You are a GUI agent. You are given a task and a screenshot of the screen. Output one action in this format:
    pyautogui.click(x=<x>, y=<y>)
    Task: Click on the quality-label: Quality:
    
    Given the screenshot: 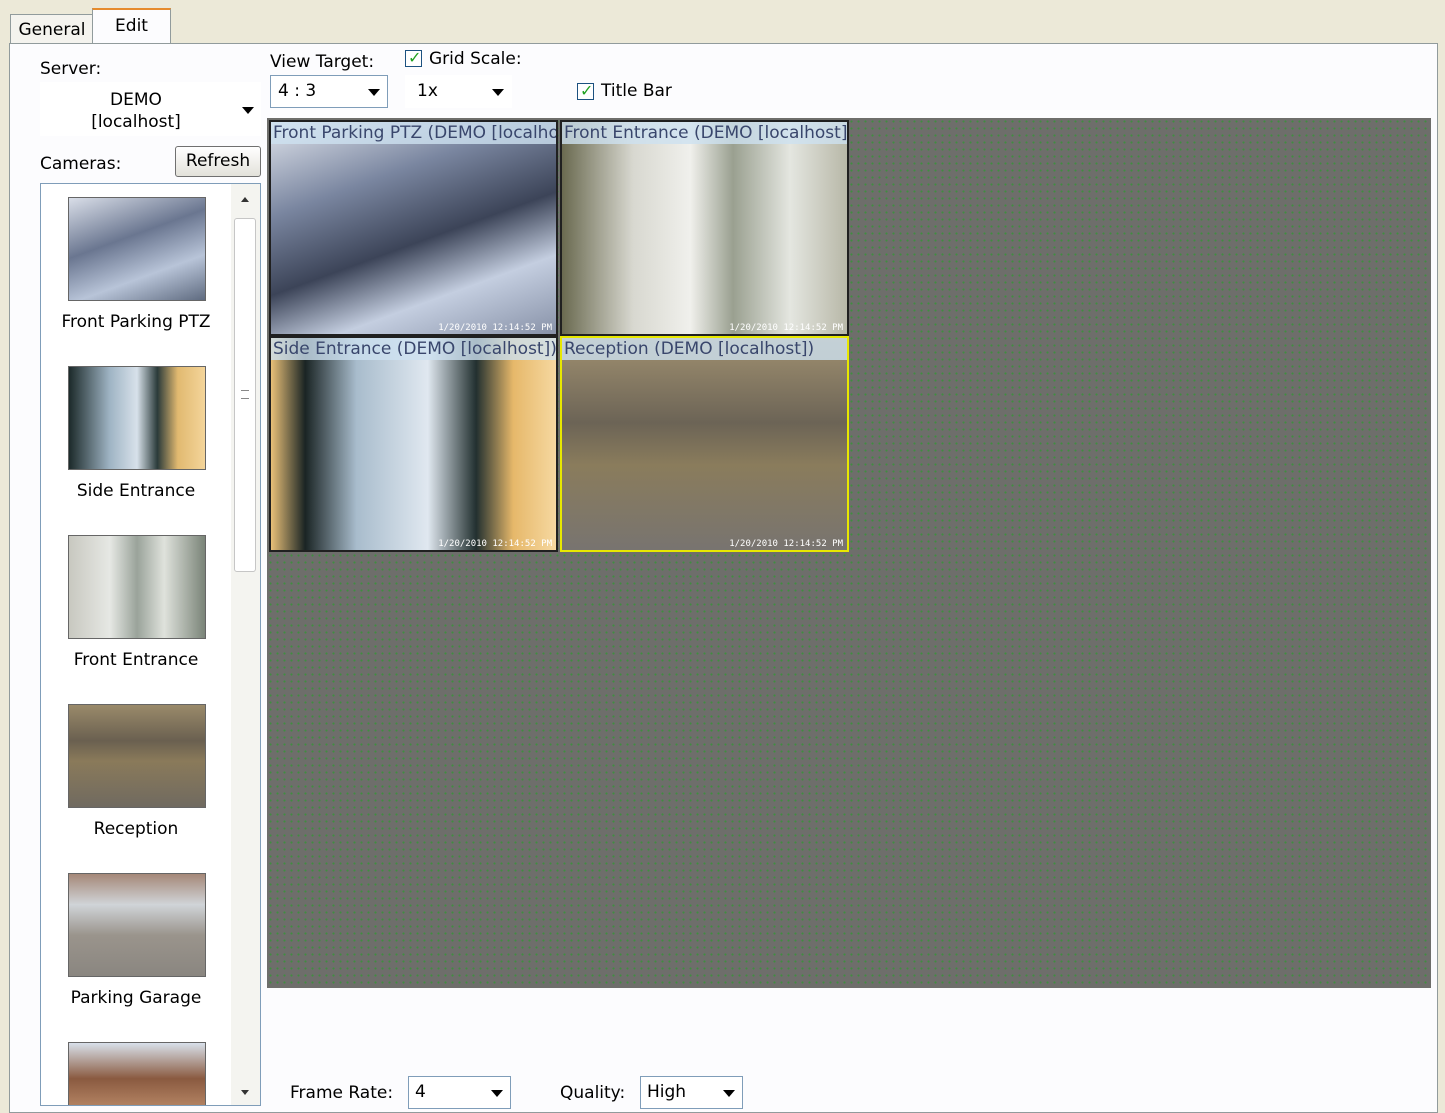 What is the action you would take?
    pyautogui.click(x=593, y=1093)
    